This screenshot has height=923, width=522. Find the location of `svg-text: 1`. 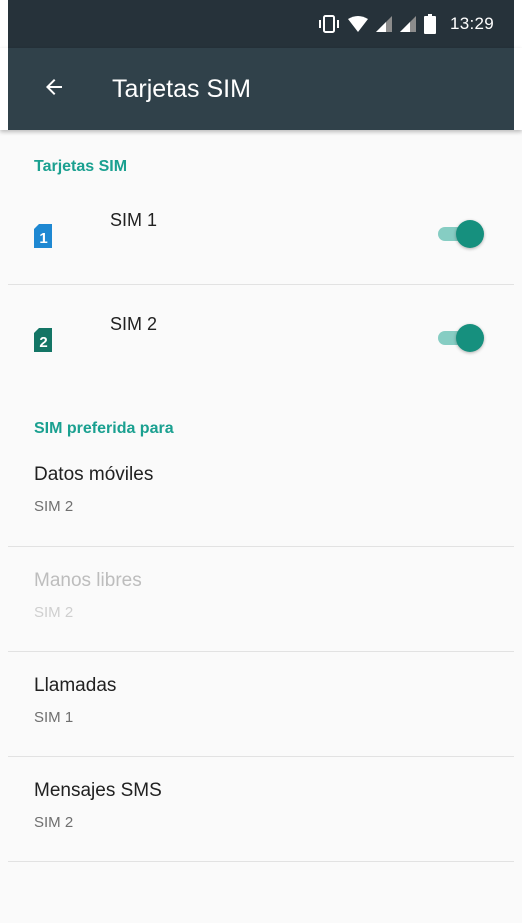

svg-text: 1 is located at coordinates (43, 238).